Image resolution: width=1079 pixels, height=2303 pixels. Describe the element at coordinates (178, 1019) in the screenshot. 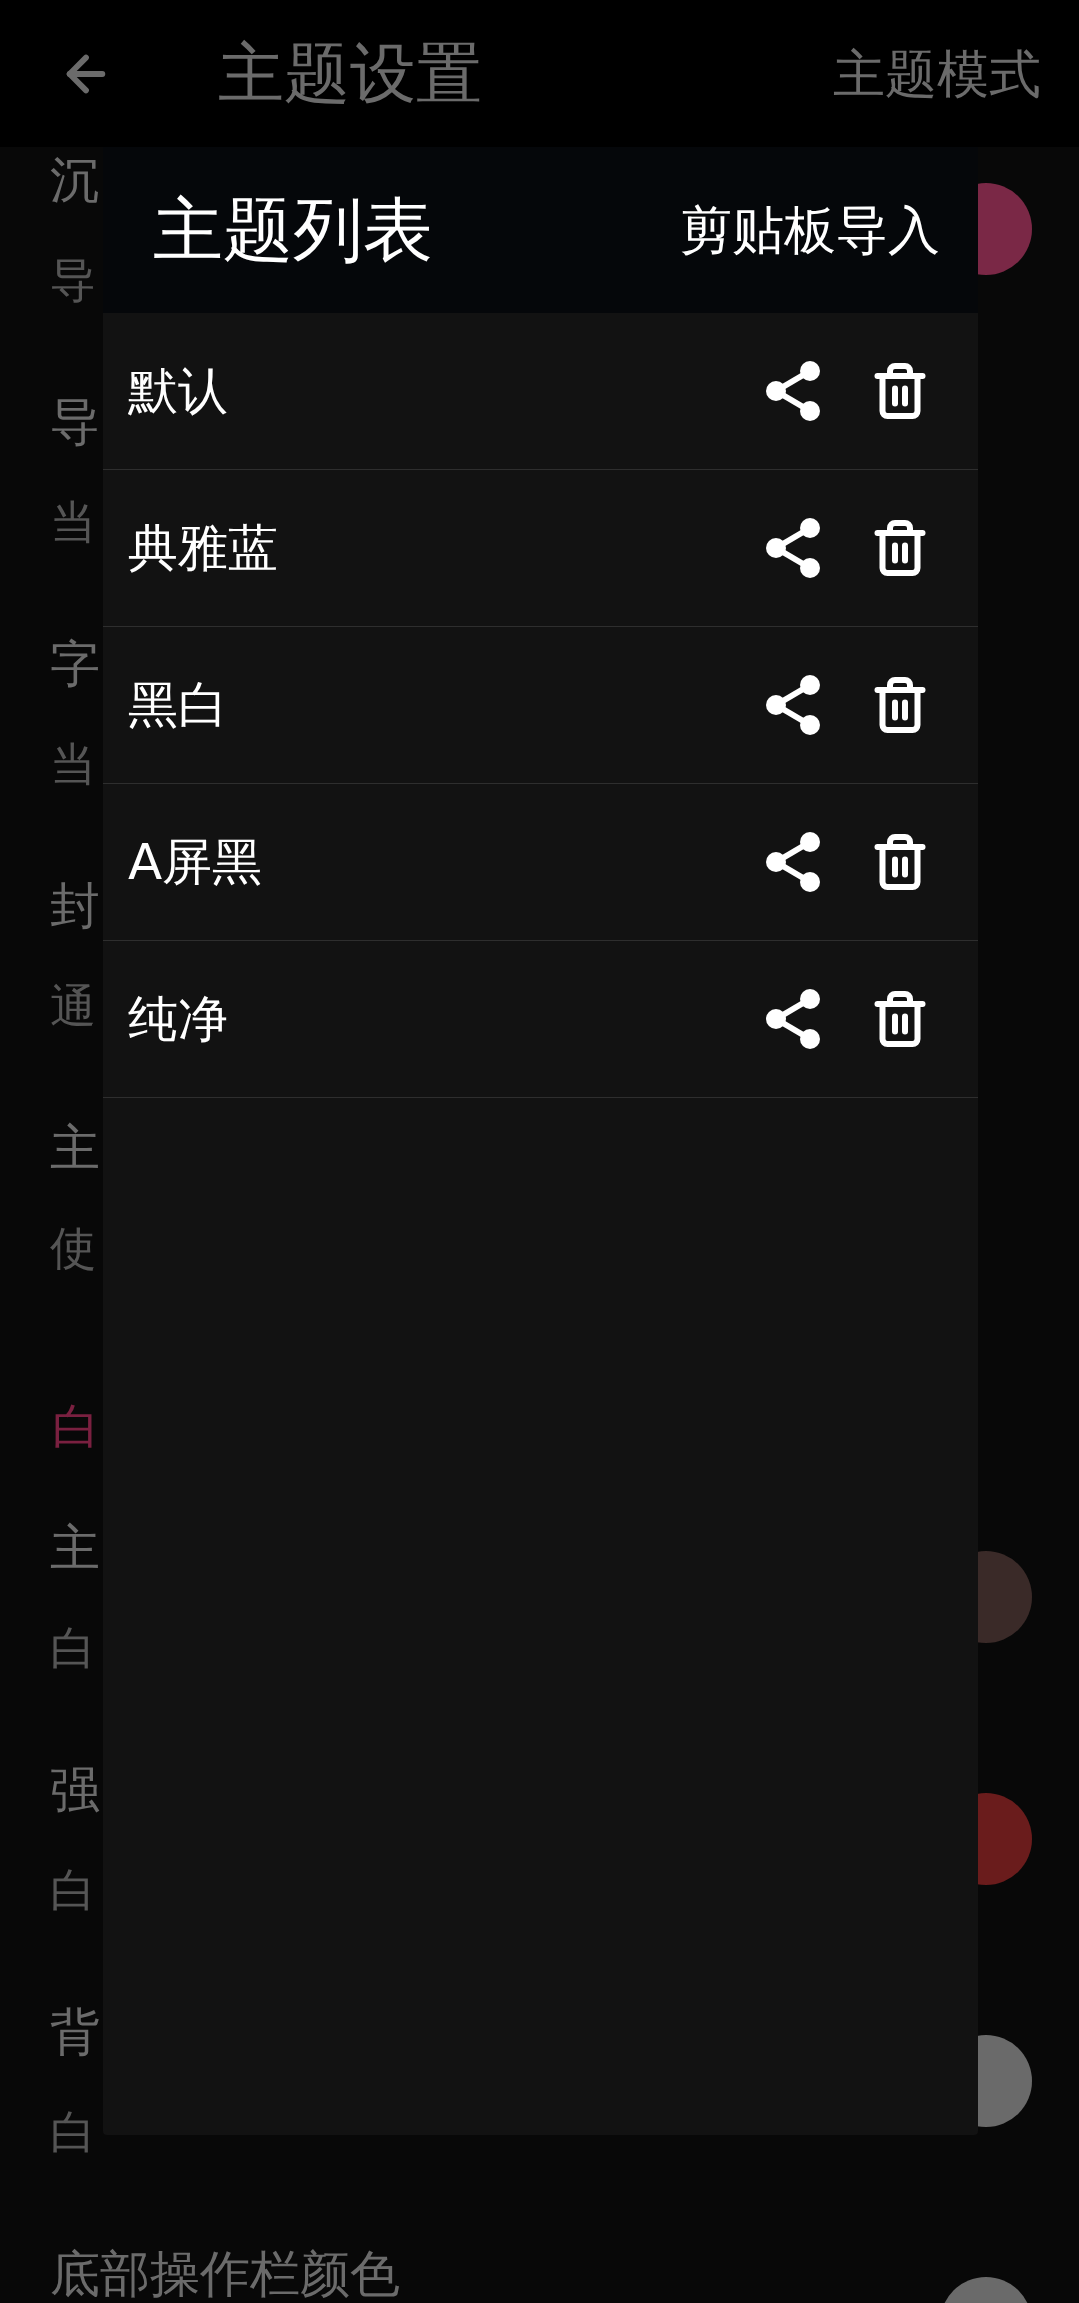

I see `theme-name: 纯净` at that location.